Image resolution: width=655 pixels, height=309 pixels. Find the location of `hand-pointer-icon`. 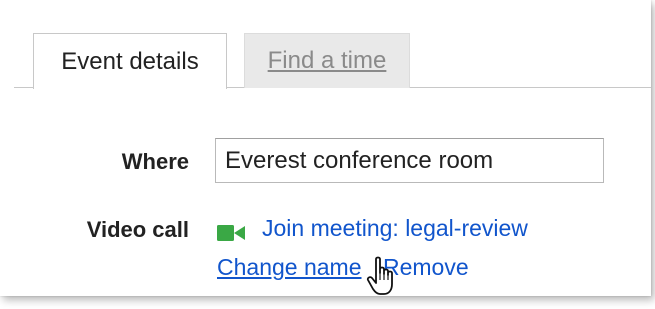

hand-pointer-icon is located at coordinates (379, 275).